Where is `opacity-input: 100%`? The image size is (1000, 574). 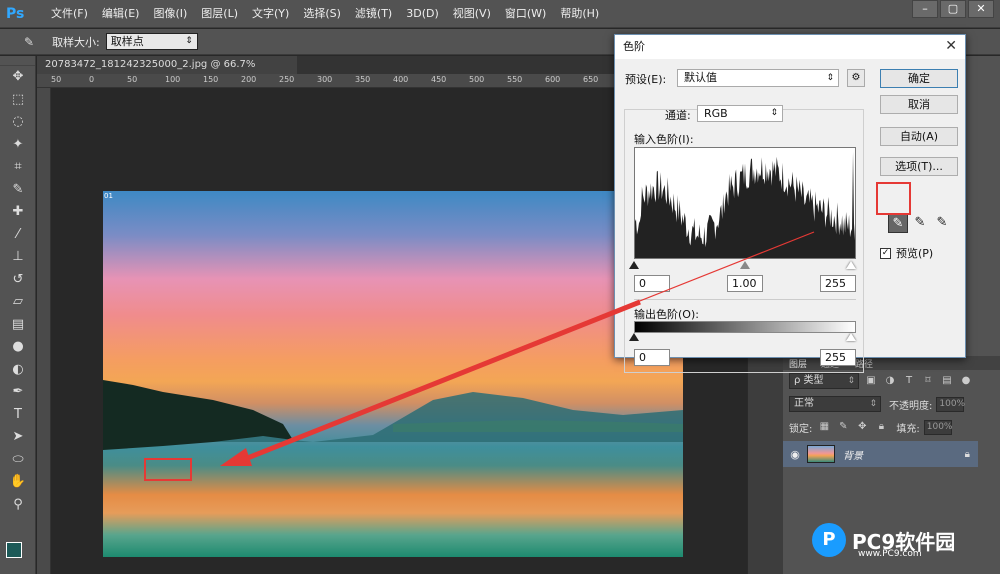
opacity-input: 100% is located at coordinates (950, 404).